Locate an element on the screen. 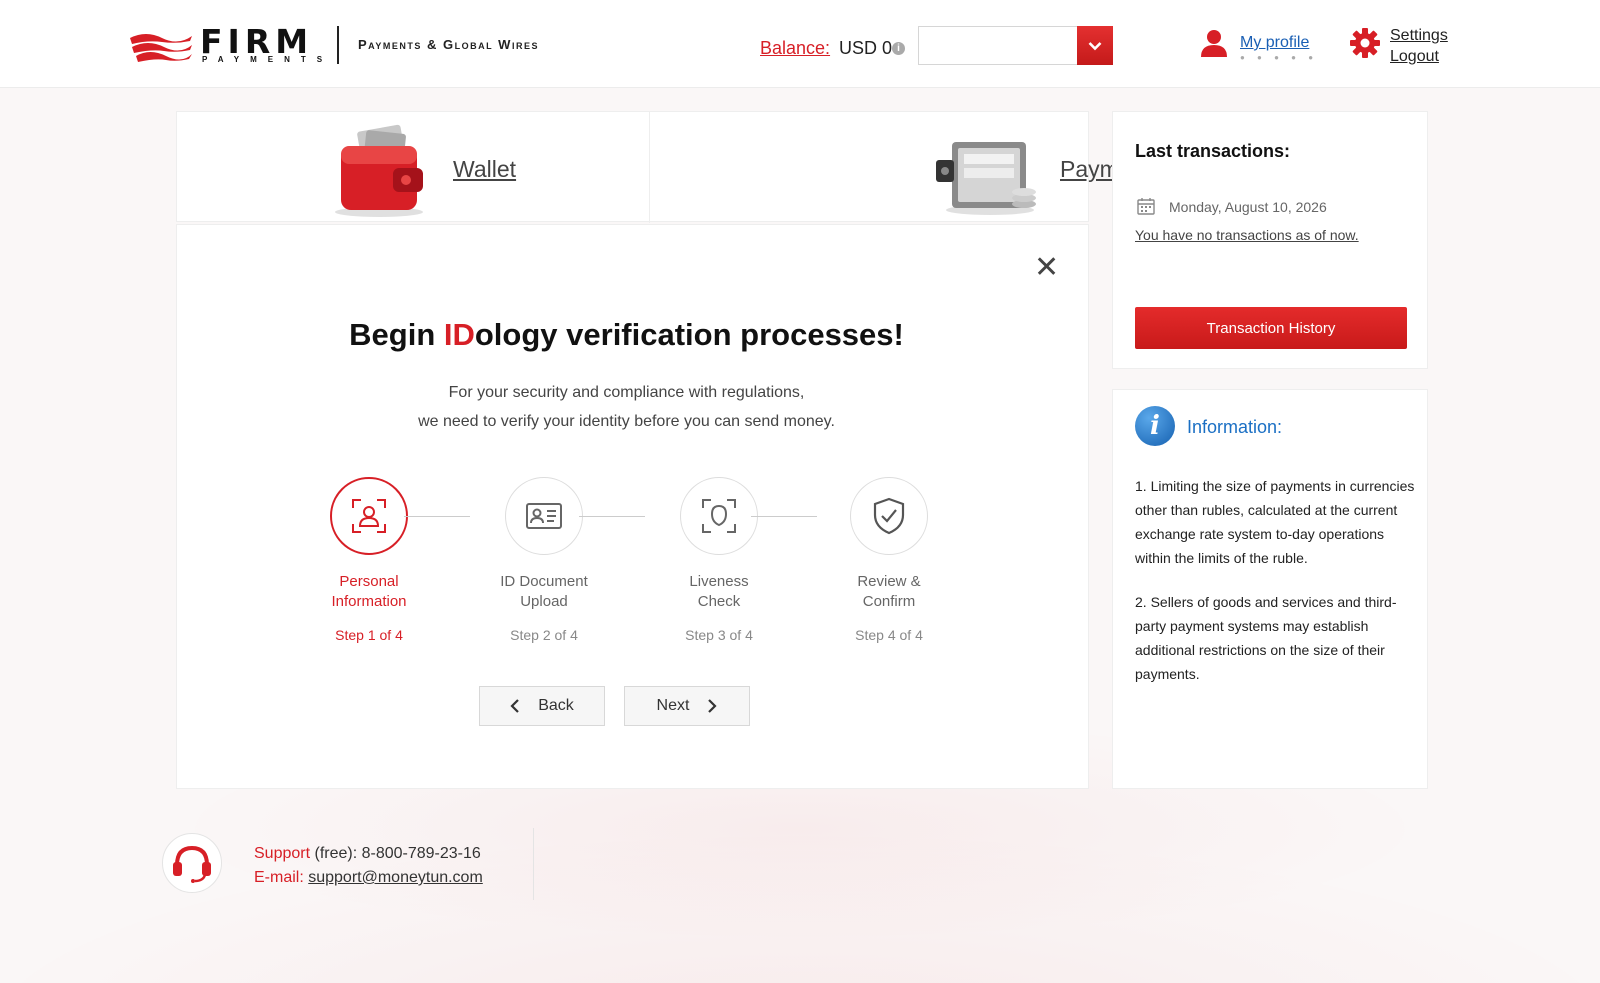 This screenshot has height=983, width=1600. flag-wave-icon is located at coordinates (161, 48).